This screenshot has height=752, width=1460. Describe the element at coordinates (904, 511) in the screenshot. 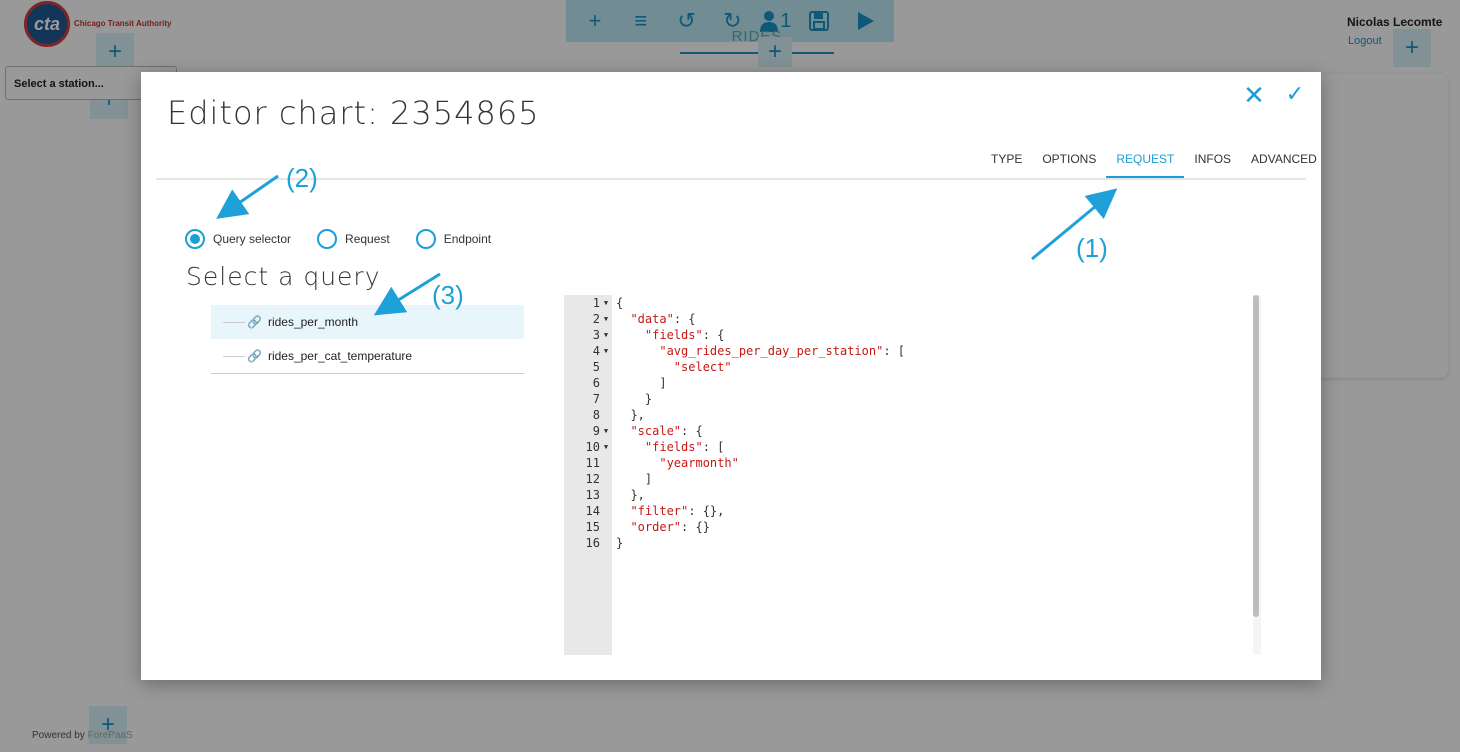

I see `code-line: 14 "filter": {},` at that location.